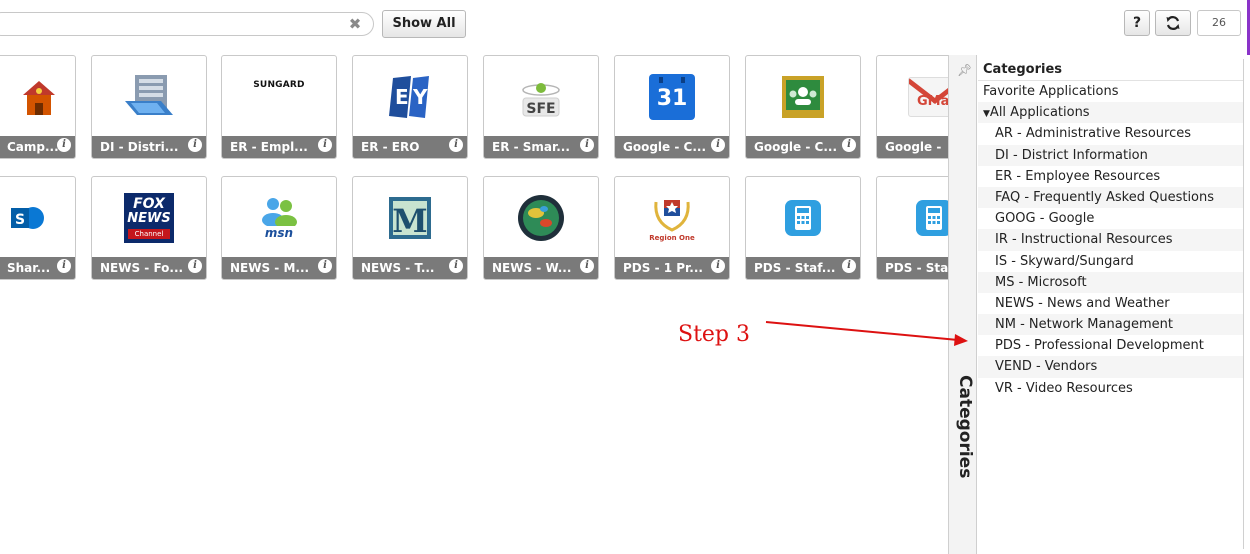  I want to click on category-item: VEND - Vendors, so click(1110, 367).